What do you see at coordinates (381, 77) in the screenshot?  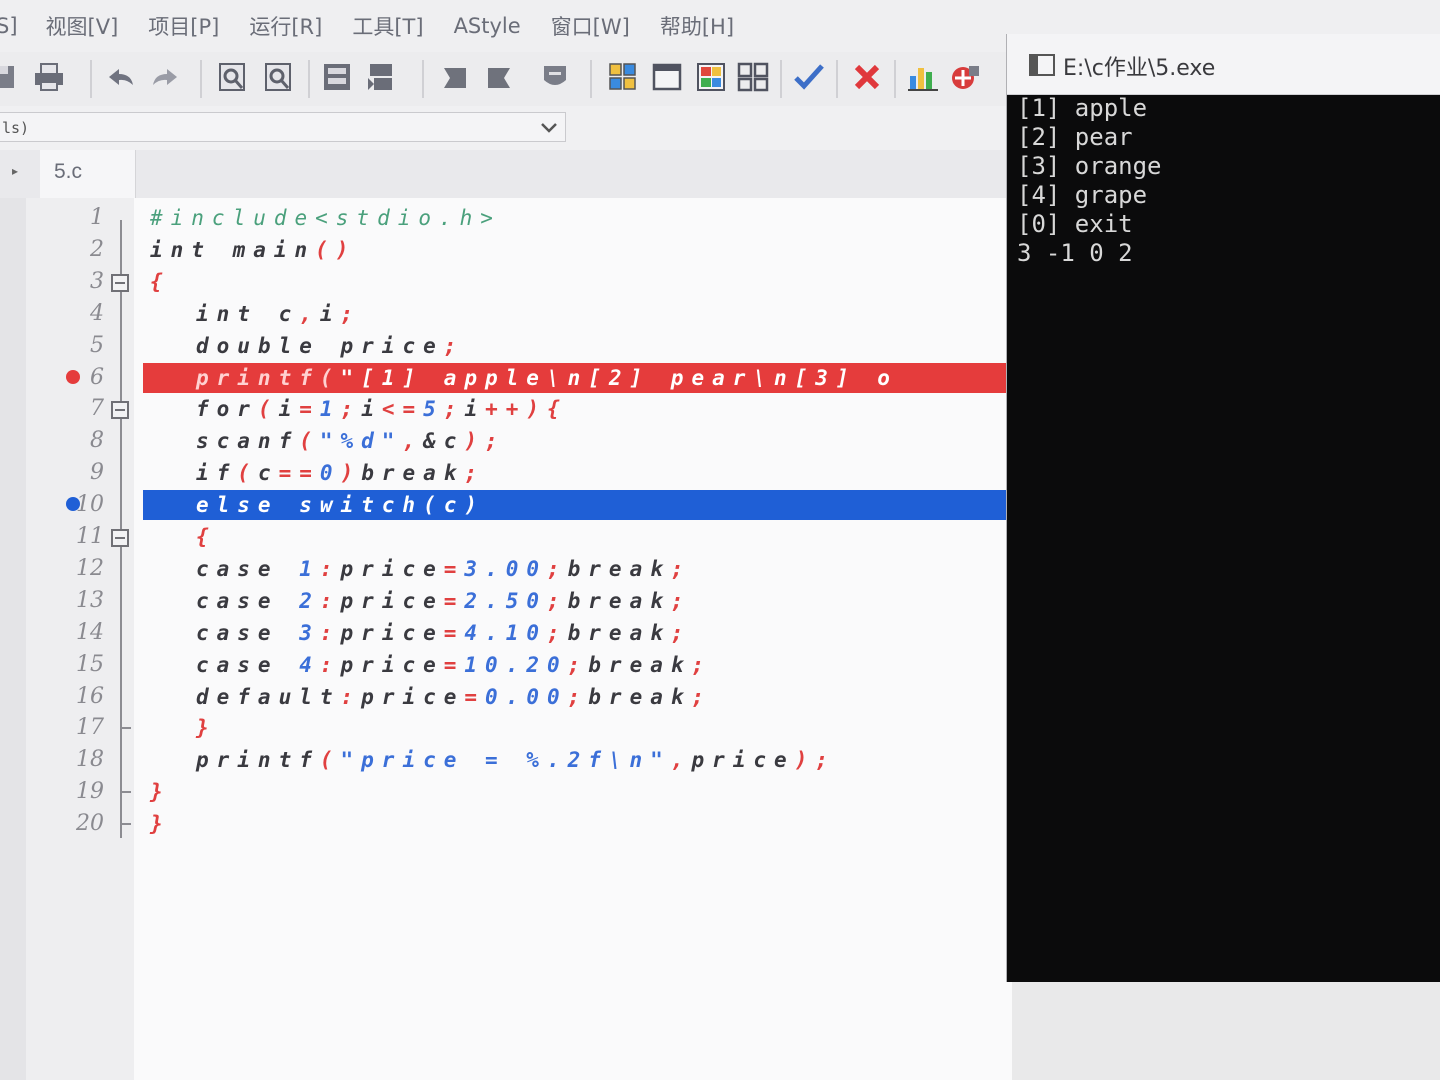 I see `run-icon` at bounding box center [381, 77].